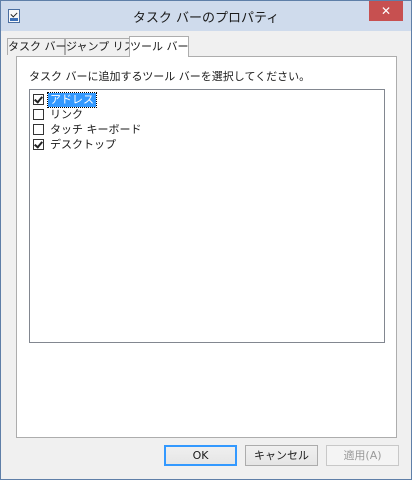 The height and width of the screenshot is (480, 412). What do you see at coordinates (183, 130) in the screenshot?
I see `list-item-touch-keyboard: タッチ キーボード` at bounding box center [183, 130].